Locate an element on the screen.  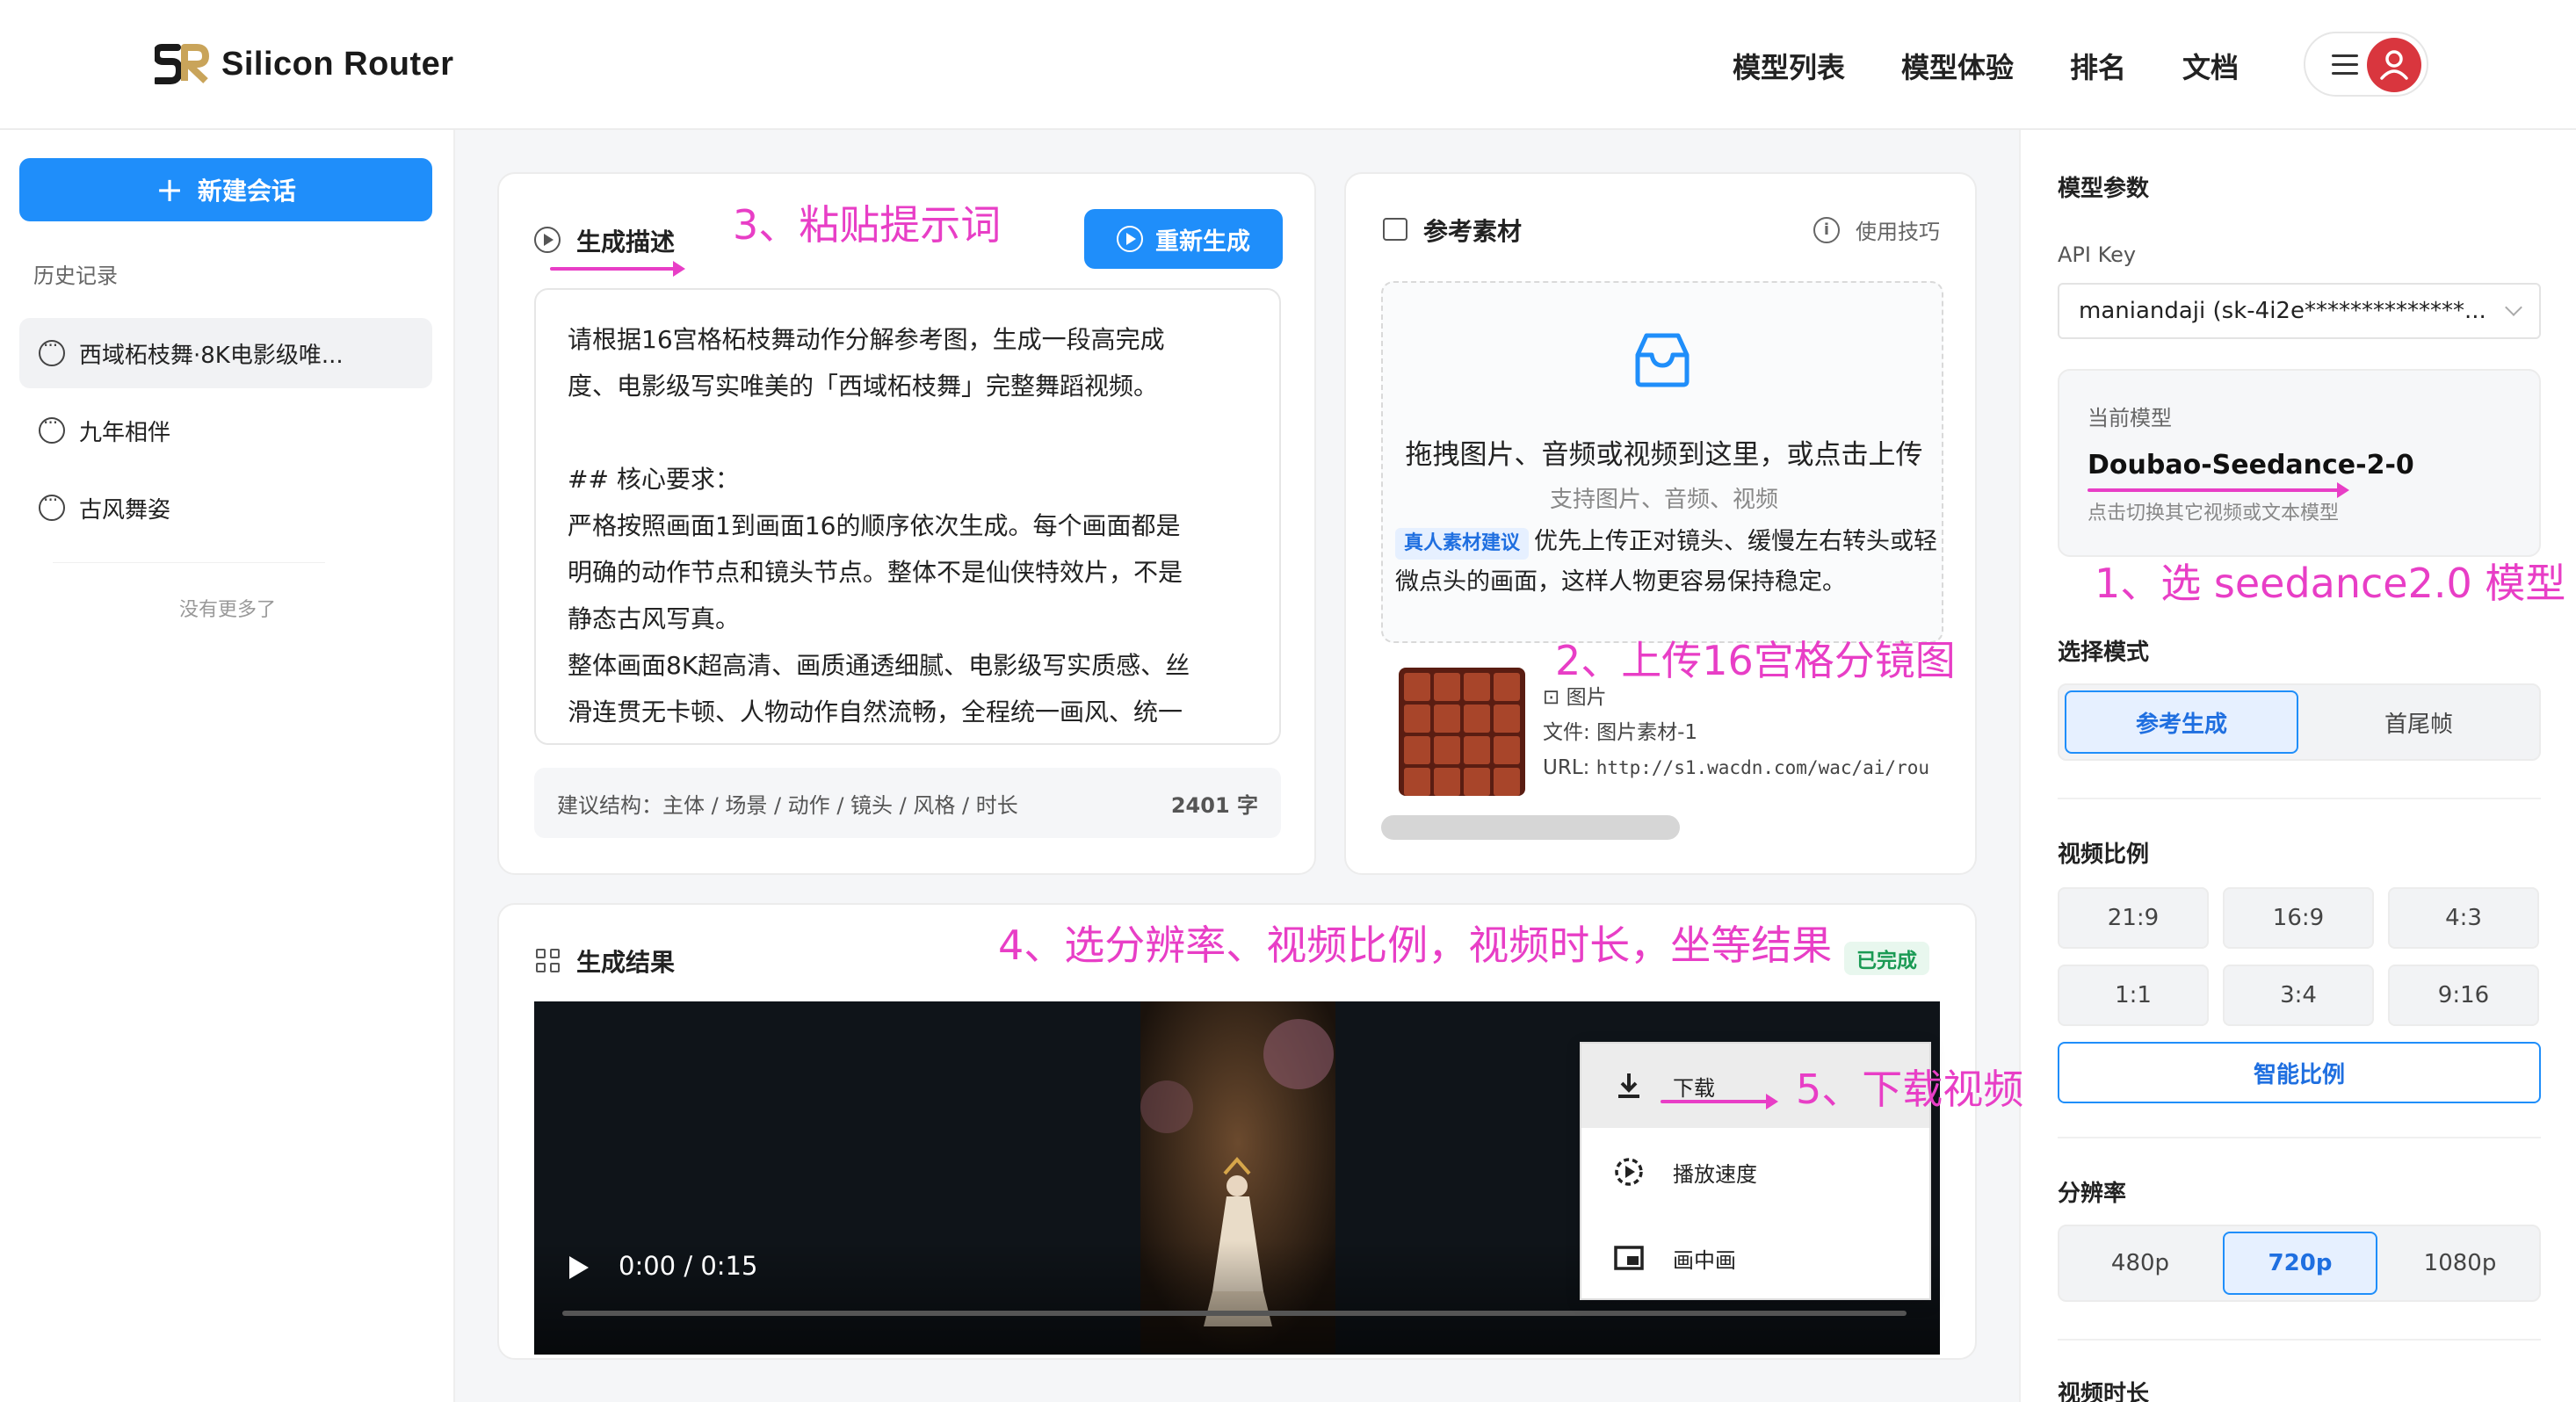
history-item-label: 古风舞姿 is located at coordinates (125, 510).